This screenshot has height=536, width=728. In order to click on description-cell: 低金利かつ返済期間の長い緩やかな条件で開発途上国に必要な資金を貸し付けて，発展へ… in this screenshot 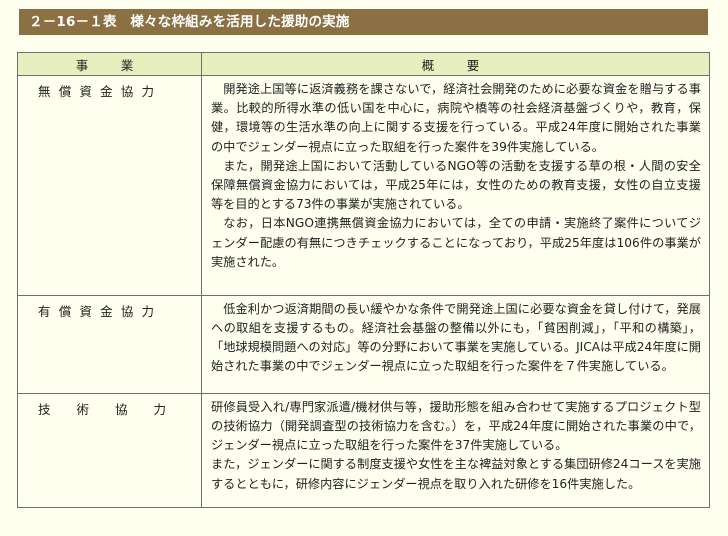, I will do `click(455, 344)`.